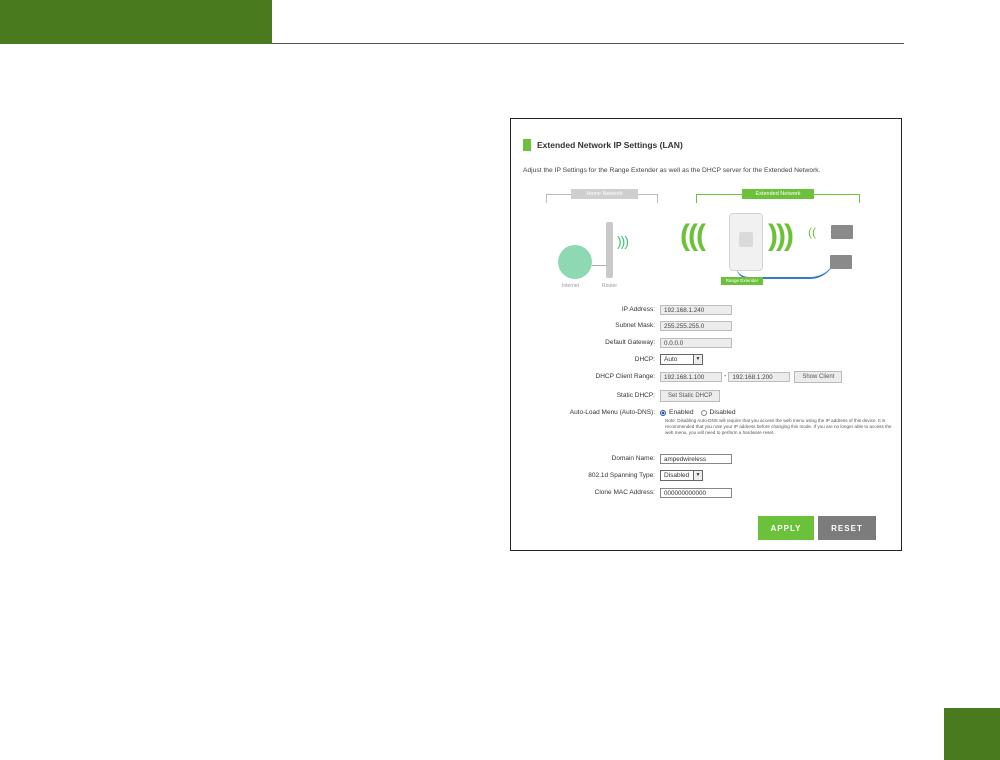 The height and width of the screenshot is (760, 1000). I want to click on subnet-mask-row: Subnet Mask: 255.255.255.0, so click(706, 325).